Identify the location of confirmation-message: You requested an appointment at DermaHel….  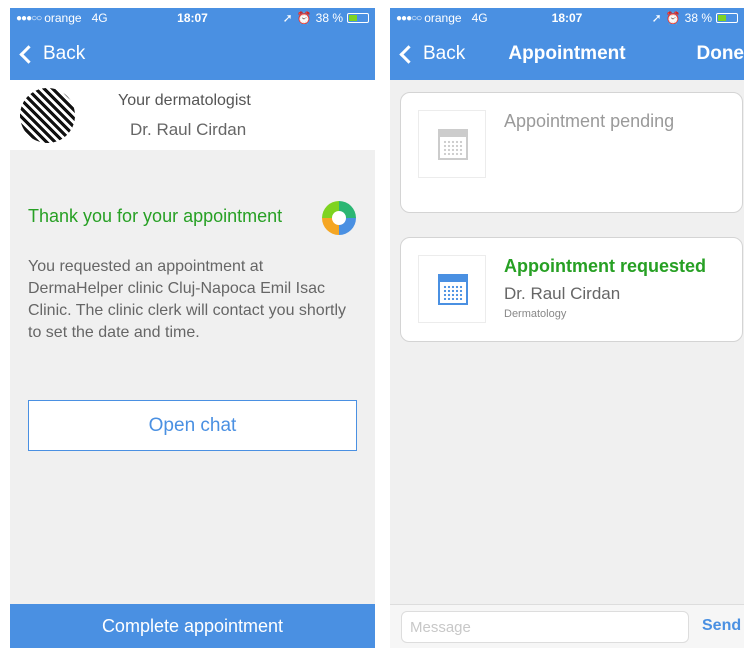
(187, 299).